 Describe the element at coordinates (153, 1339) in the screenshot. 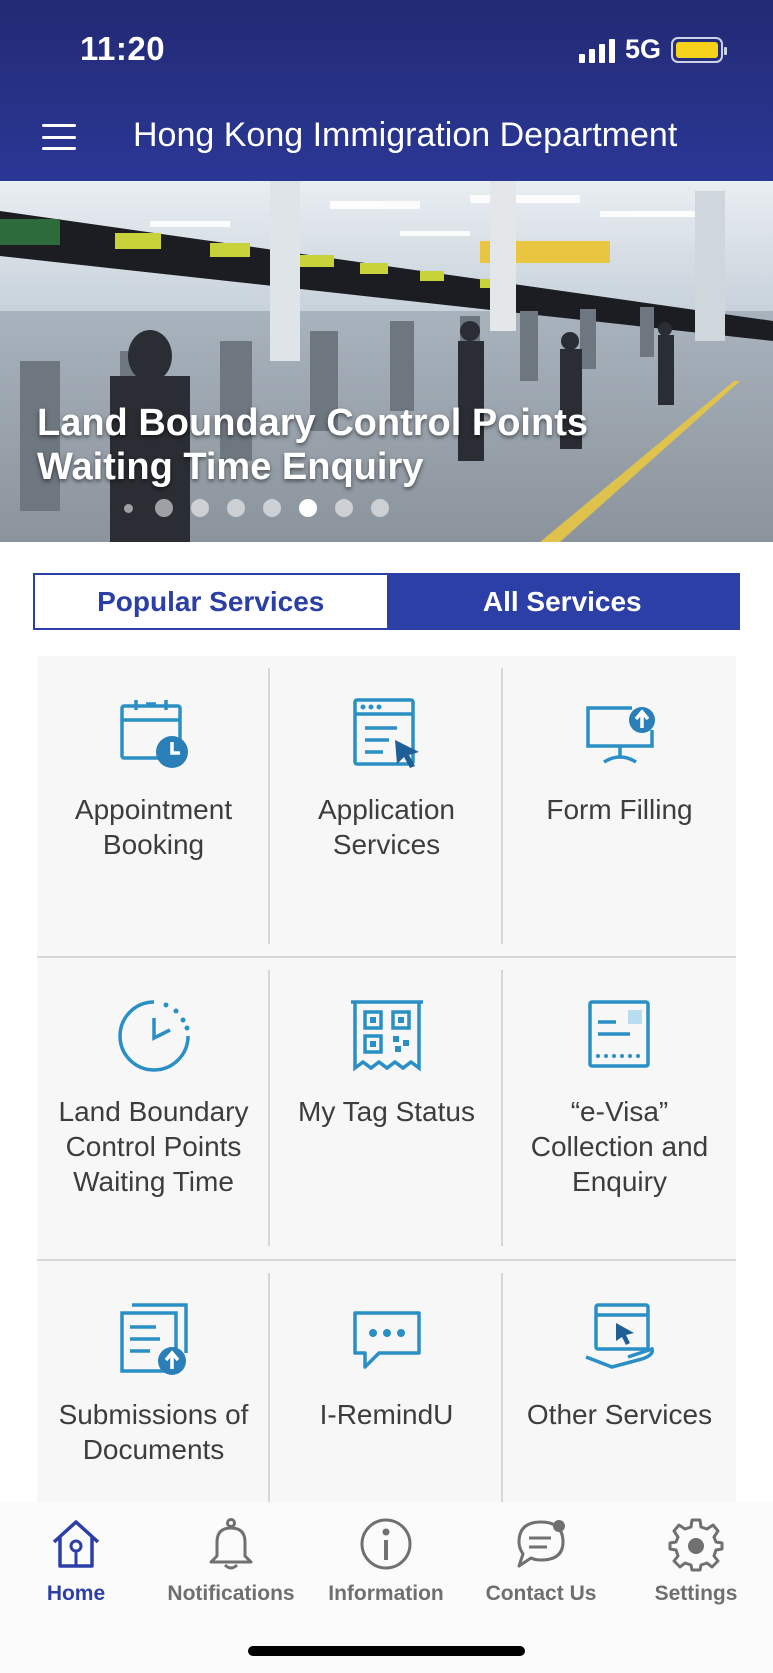

I see `document-upload-icon` at that location.